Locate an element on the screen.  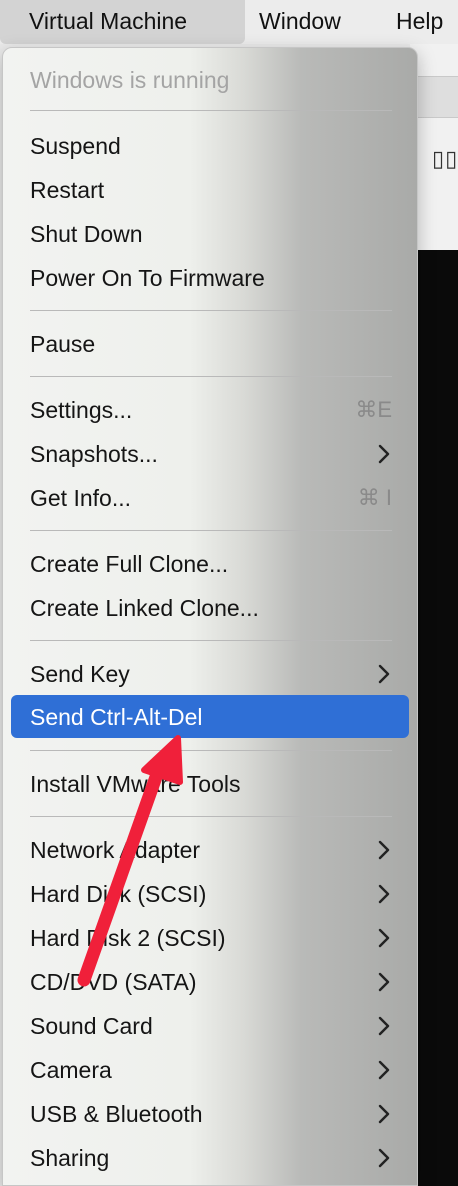
menu-item-label: CD/DVD (SATA) is located at coordinates (113, 982).